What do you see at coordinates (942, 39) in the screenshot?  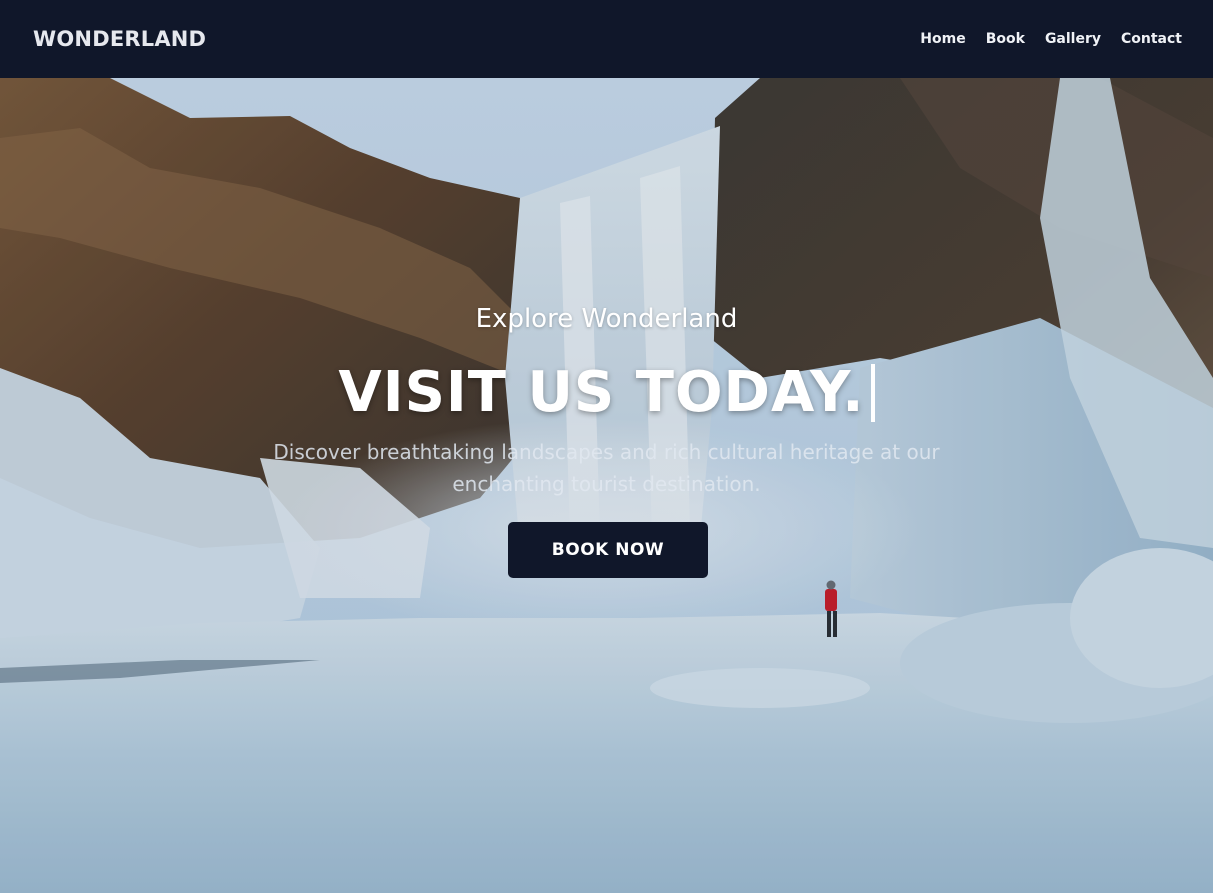 I see `nav-link-home: Home` at bounding box center [942, 39].